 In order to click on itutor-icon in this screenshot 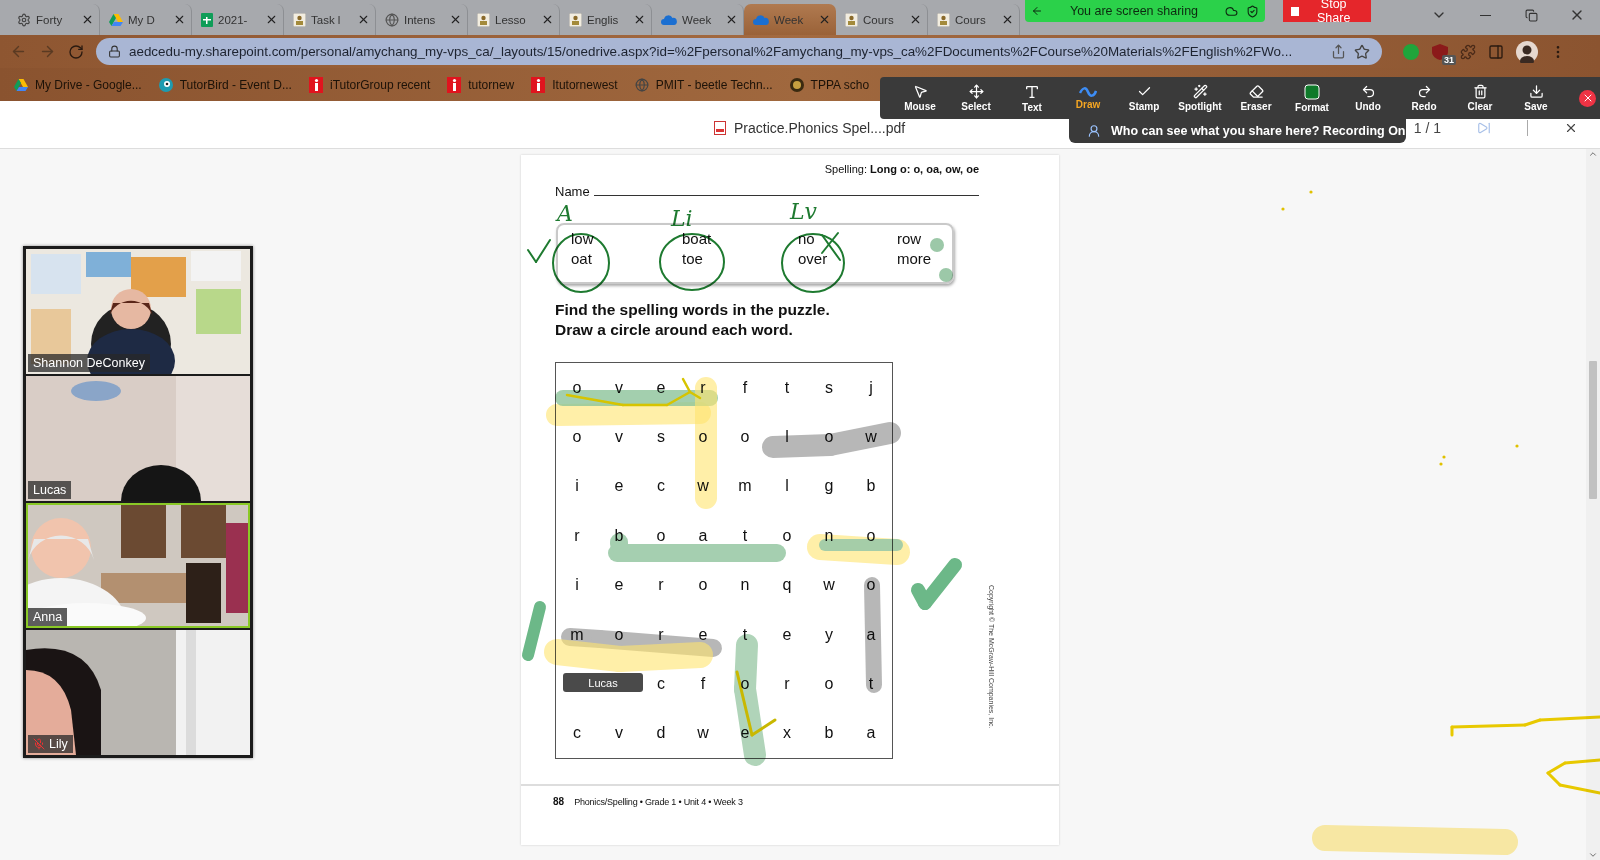, I will do `click(538, 84)`.